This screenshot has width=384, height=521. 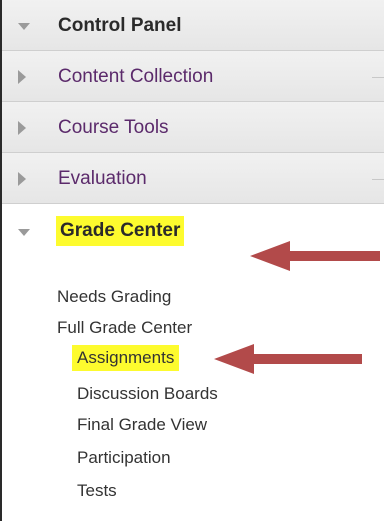 I want to click on control-panel-title: Control Panel, so click(x=120, y=25).